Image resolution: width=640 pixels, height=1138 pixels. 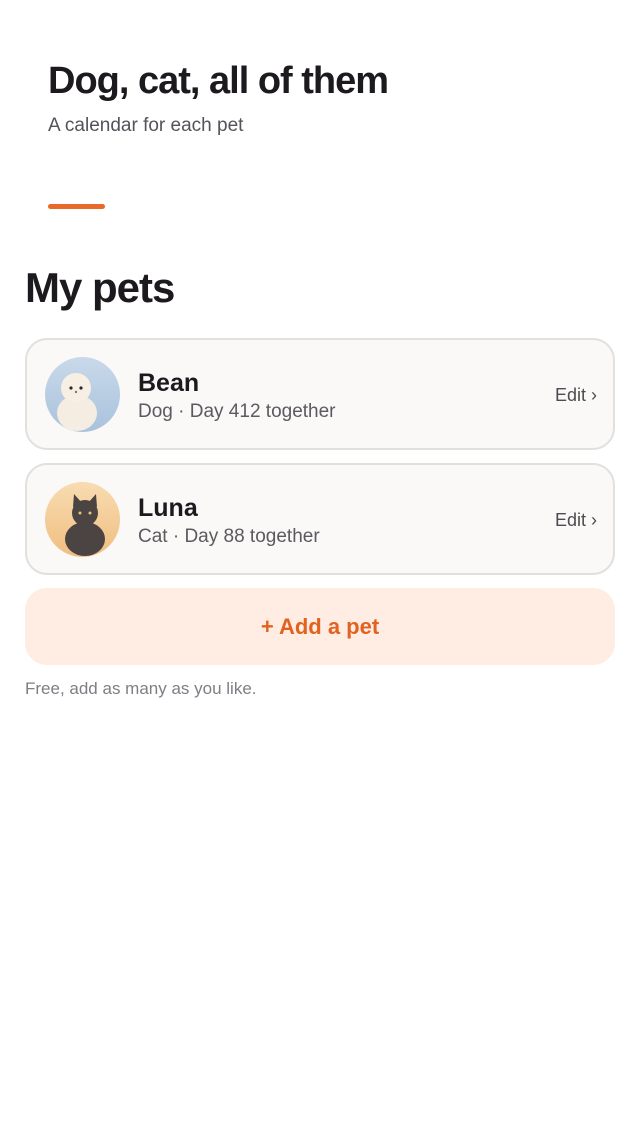 I want to click on pet-meta: Cat · Day 88 together, so click(x=229, y=536).